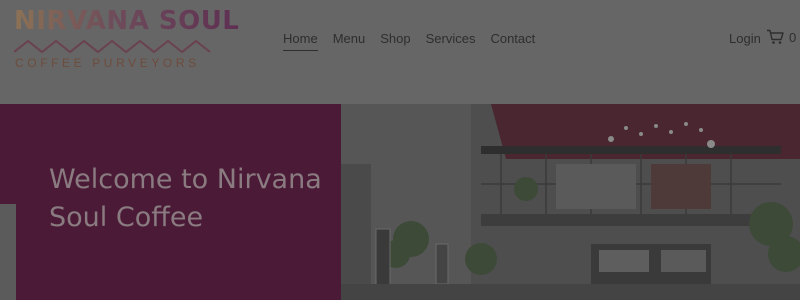  What do you see at coordinates (416, 41) in the screenshot?
I see `main-nav: Home Menu Shop Services Contact` at bounding box center [416, 41].